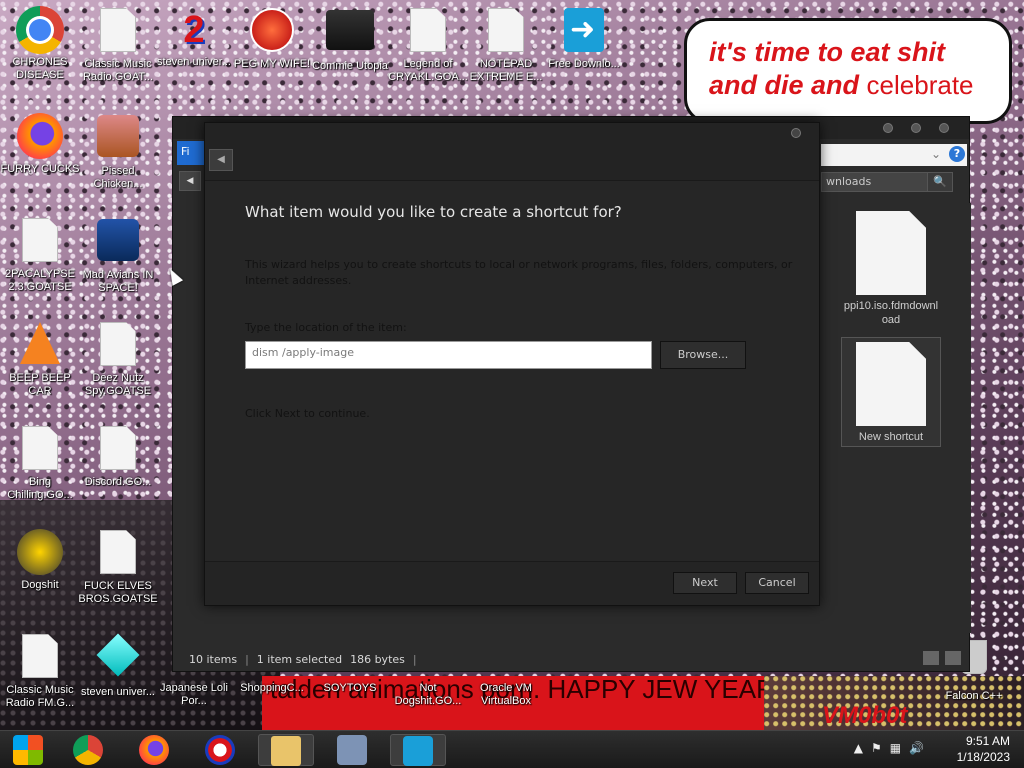 This screenshot has width=1024, height=768. I want to click on search-icon: 🔍, so click(940, 182).